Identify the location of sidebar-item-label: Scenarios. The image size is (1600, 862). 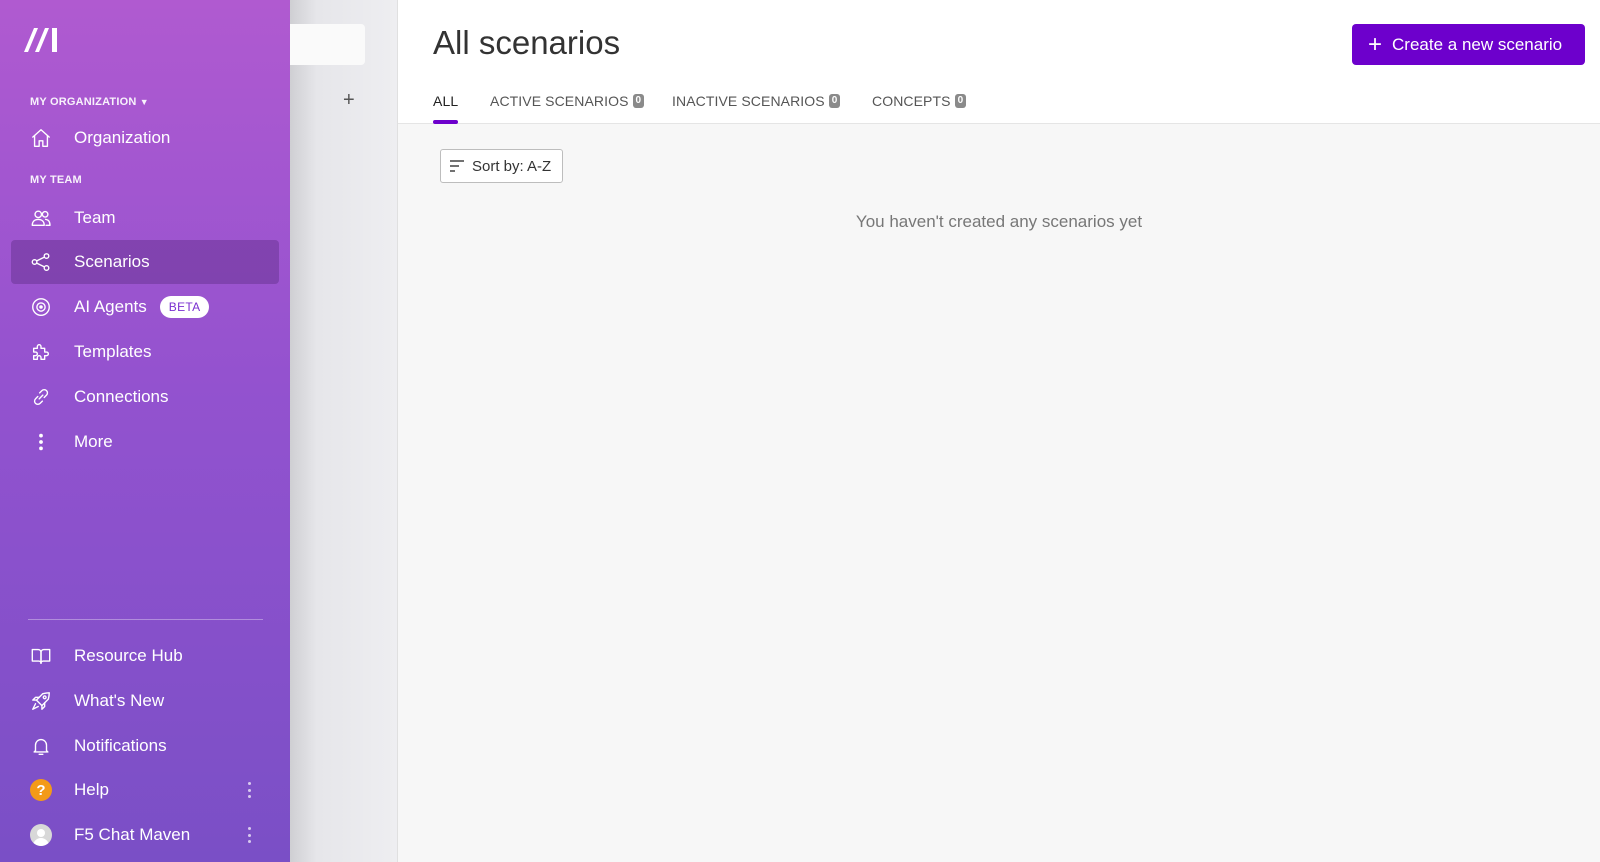
(112, 261).